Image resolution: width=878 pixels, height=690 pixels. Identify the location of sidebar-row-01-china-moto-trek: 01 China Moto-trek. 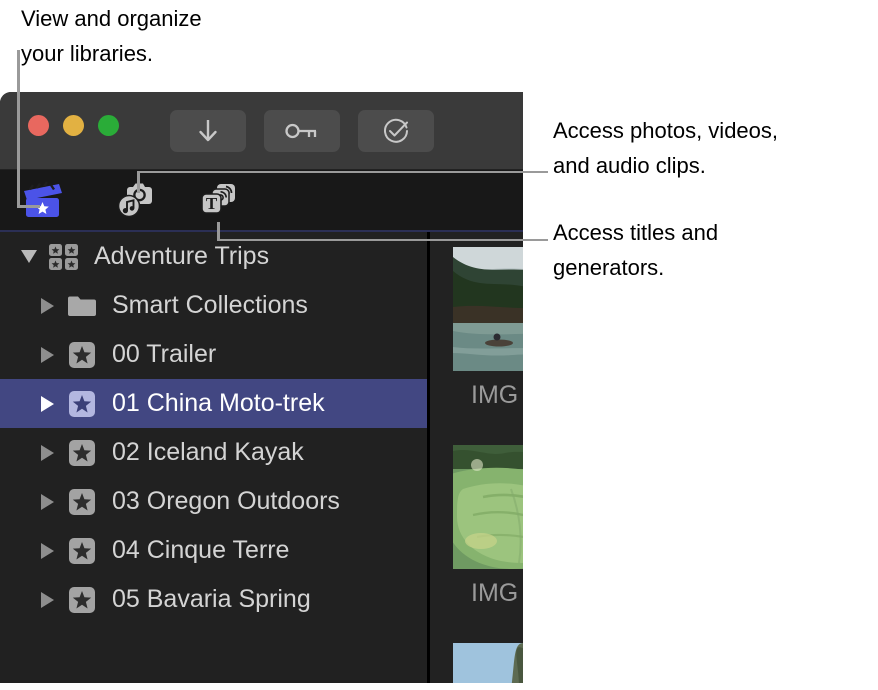
(213, 403).